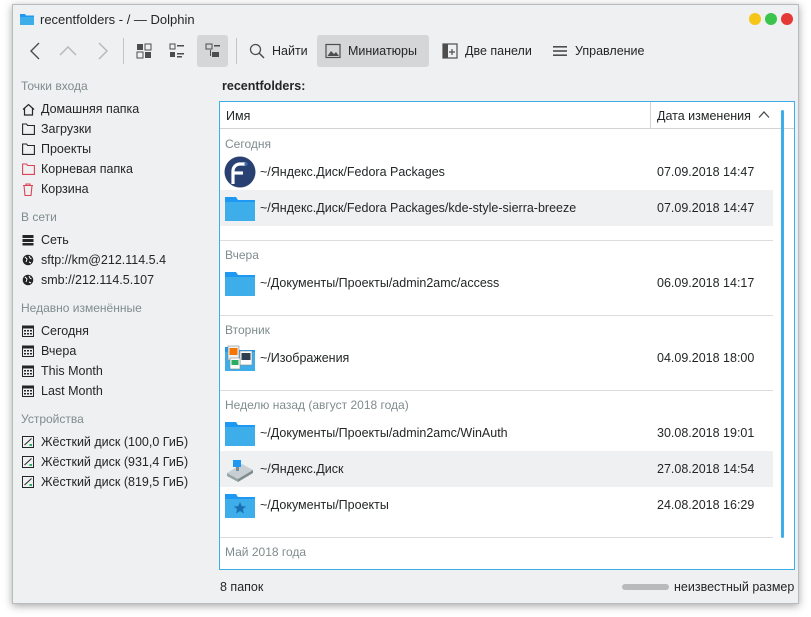 Image resolution: width=811 pixels, height=617 pixels. Describe the element at coordinates (263, 86) in the screenshot. I see `location-bar: recentfolders:` at that location.